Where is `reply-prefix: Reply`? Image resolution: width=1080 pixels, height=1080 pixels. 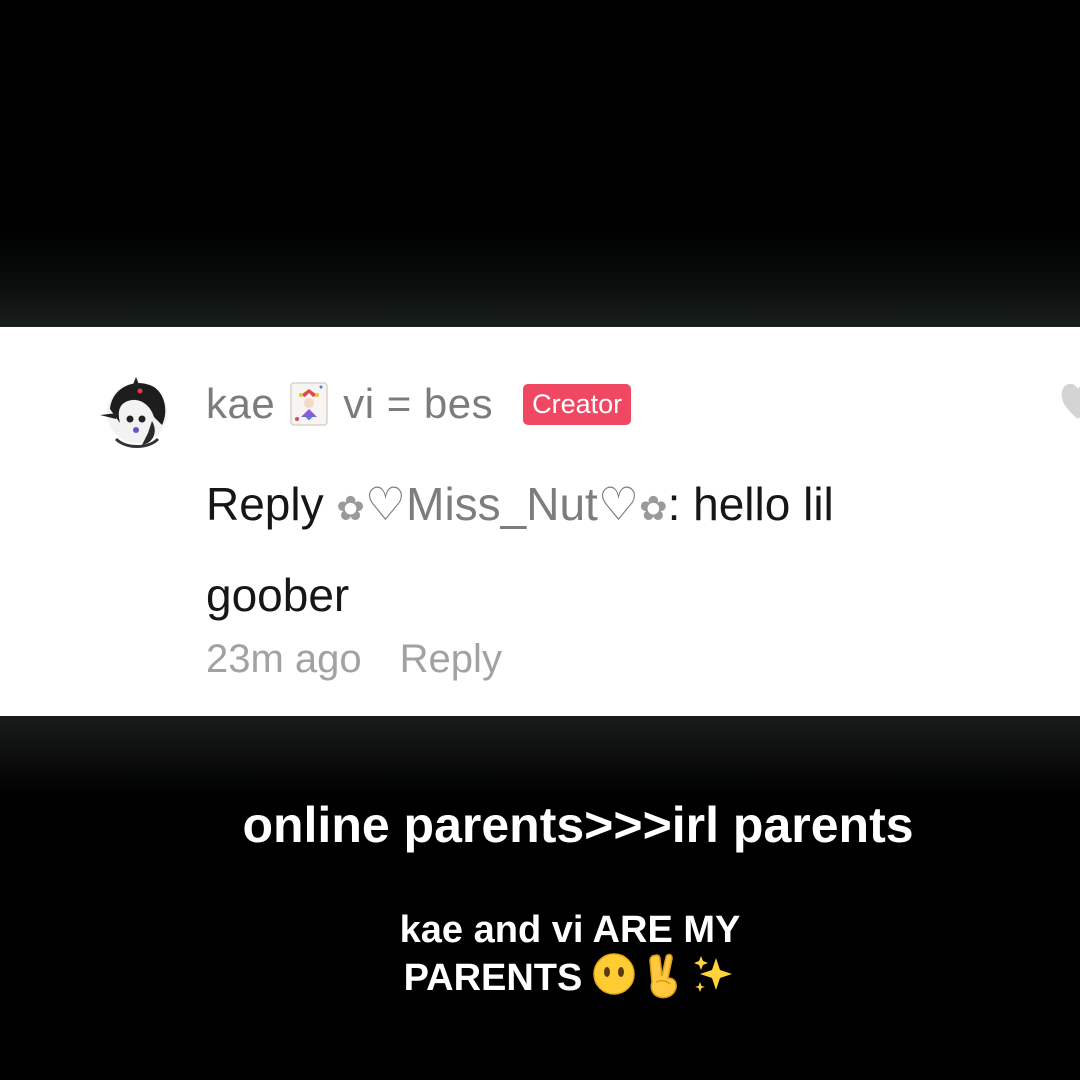 reply-prefix: Reply is located at coordinates (271, 504).